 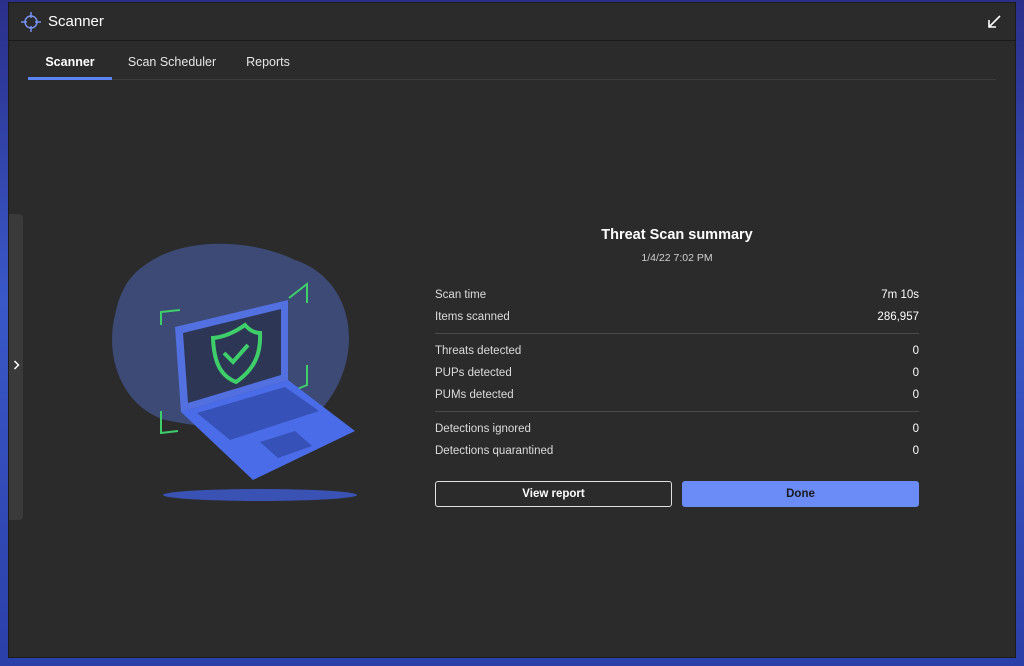 I want to click on stat-label: PUMs detected, so click(x=474, y=395).